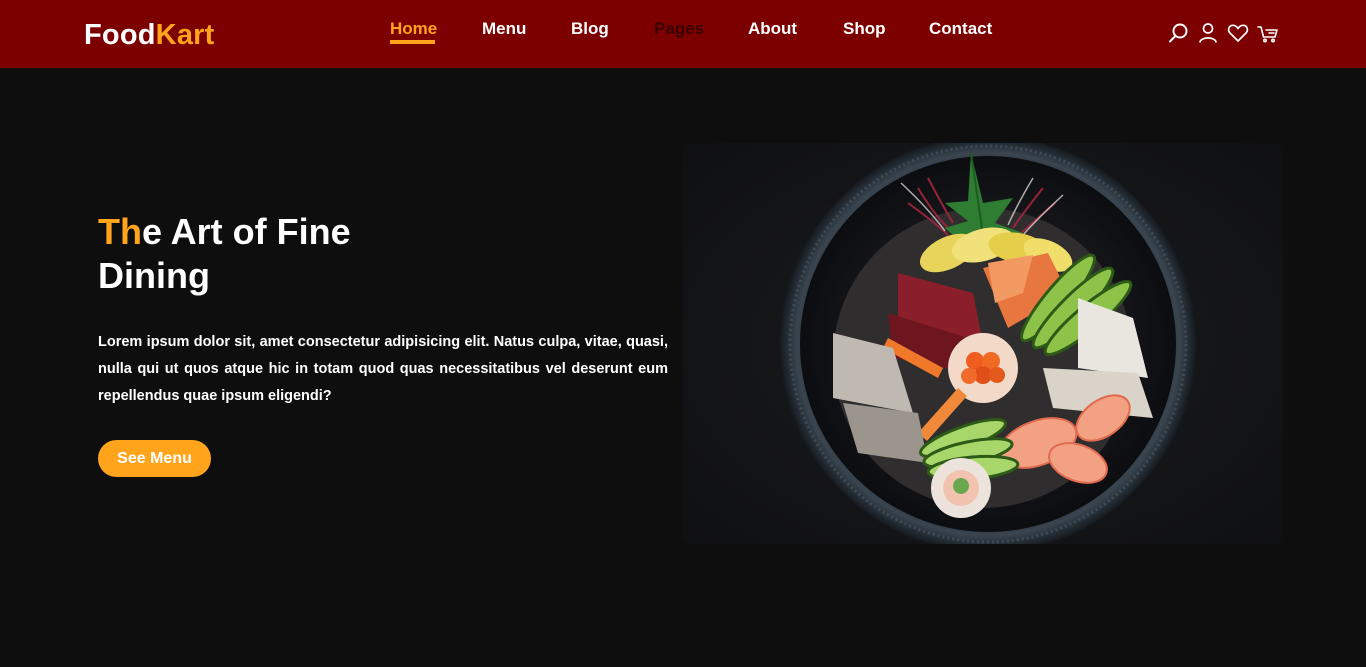 The height and width of the screenshot is (667, 1366). I want to click on heart-icon, so click(1238, 33).